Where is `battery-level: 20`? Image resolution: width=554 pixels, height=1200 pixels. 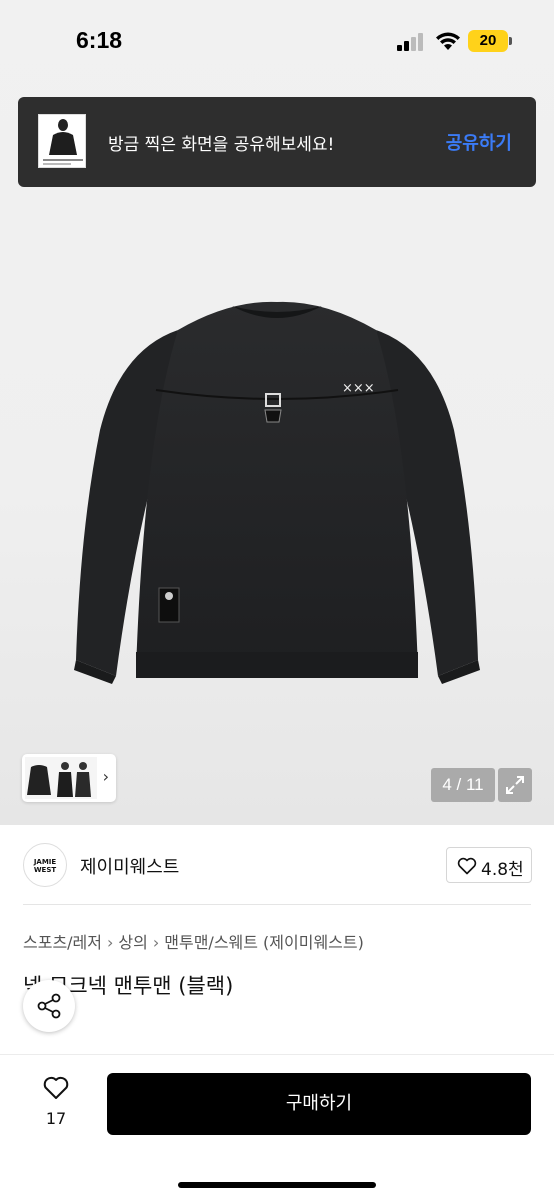 battery-level: 20 is located at coordinates (488, 40).